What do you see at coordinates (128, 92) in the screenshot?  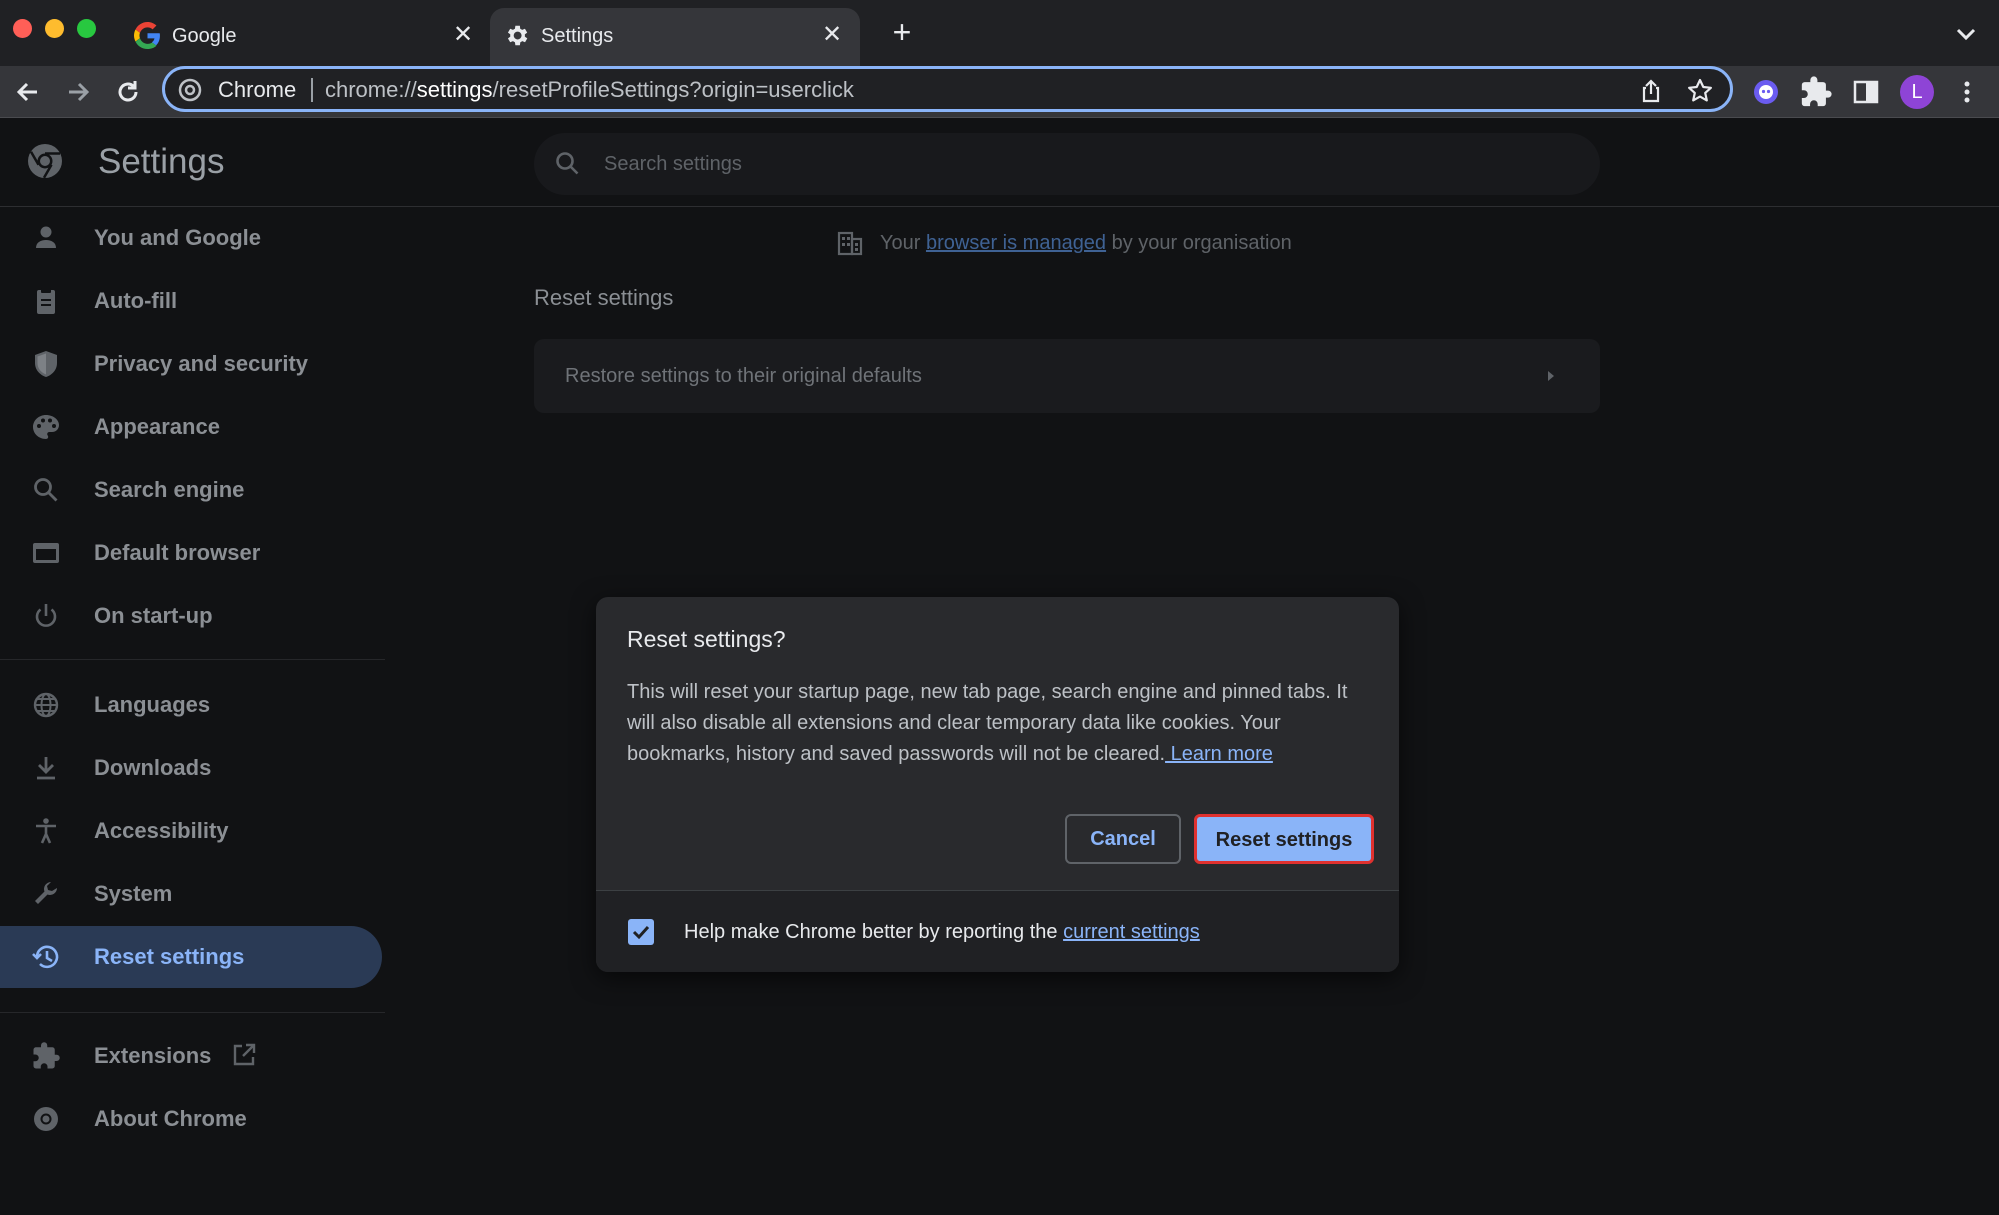 I see `reload-icon` at bounding box center [128, 92].